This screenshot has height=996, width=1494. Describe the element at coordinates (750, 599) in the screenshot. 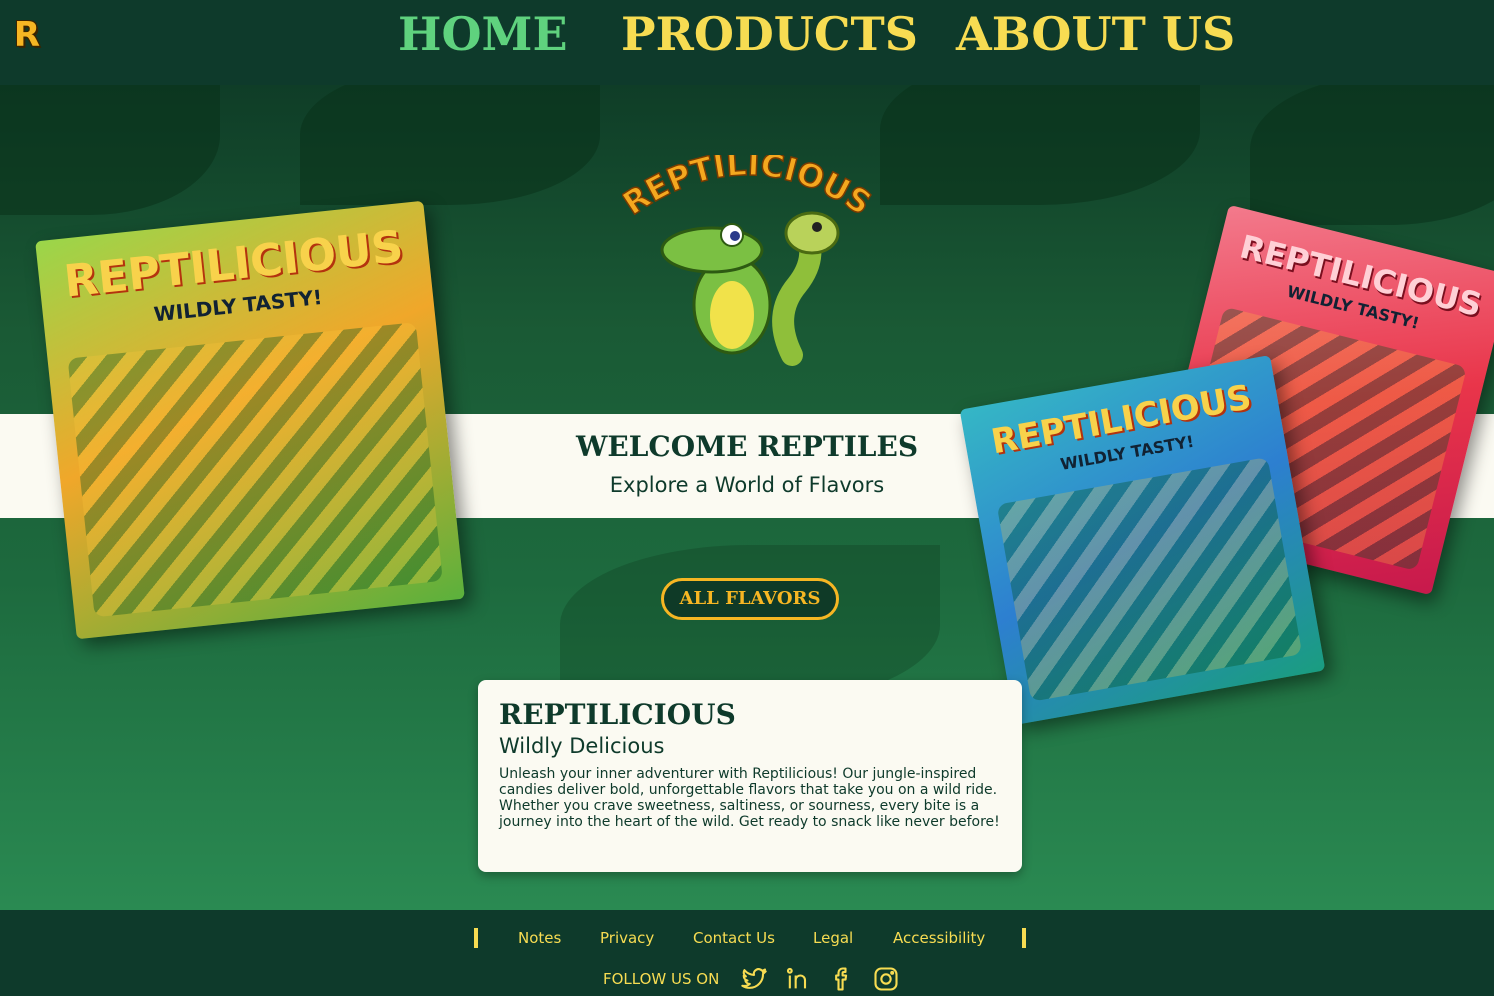

I see `all-flavors-button: ALL FLAVORS` at that location.